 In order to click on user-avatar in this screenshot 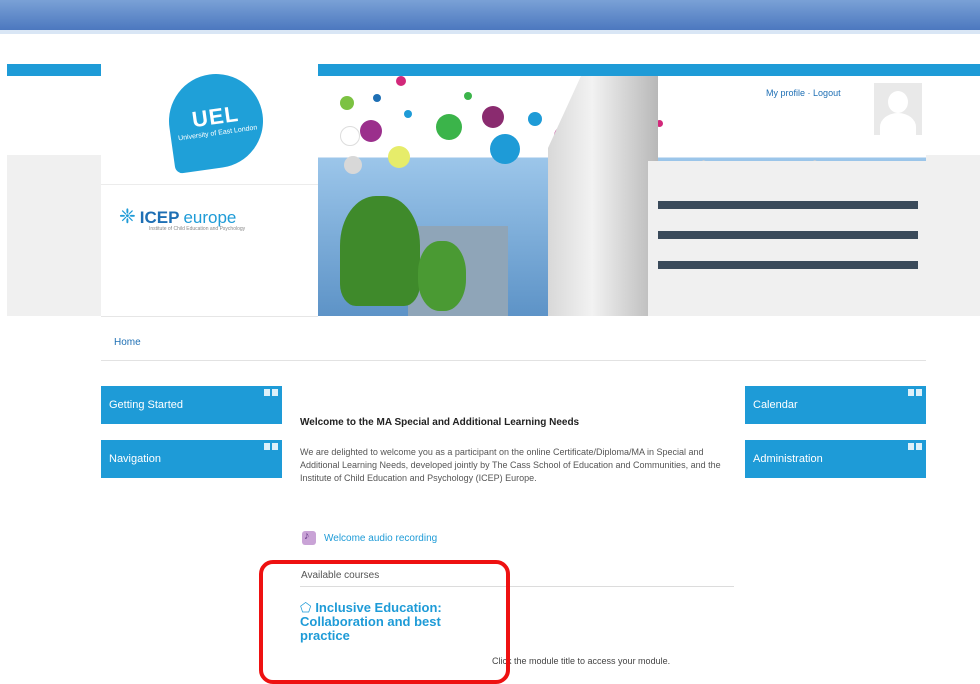, I will do `click(898, 109)`.